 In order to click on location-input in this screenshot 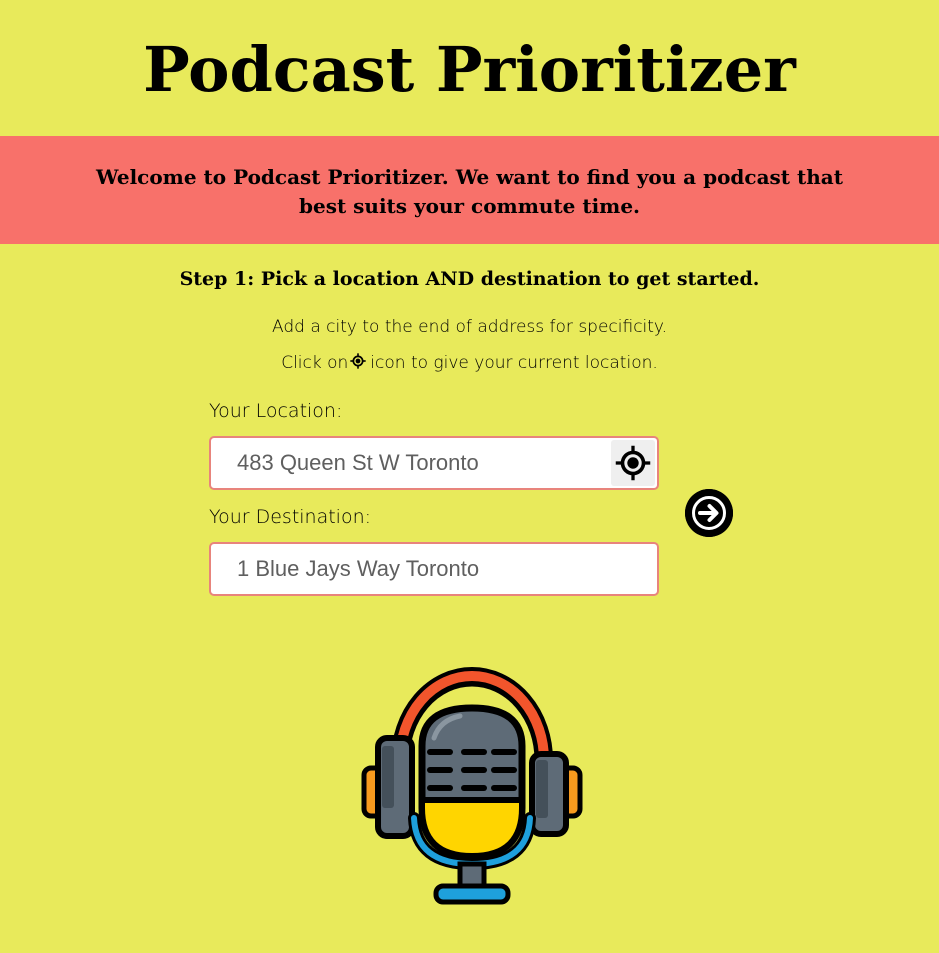, I will do `click(411, 463)`.